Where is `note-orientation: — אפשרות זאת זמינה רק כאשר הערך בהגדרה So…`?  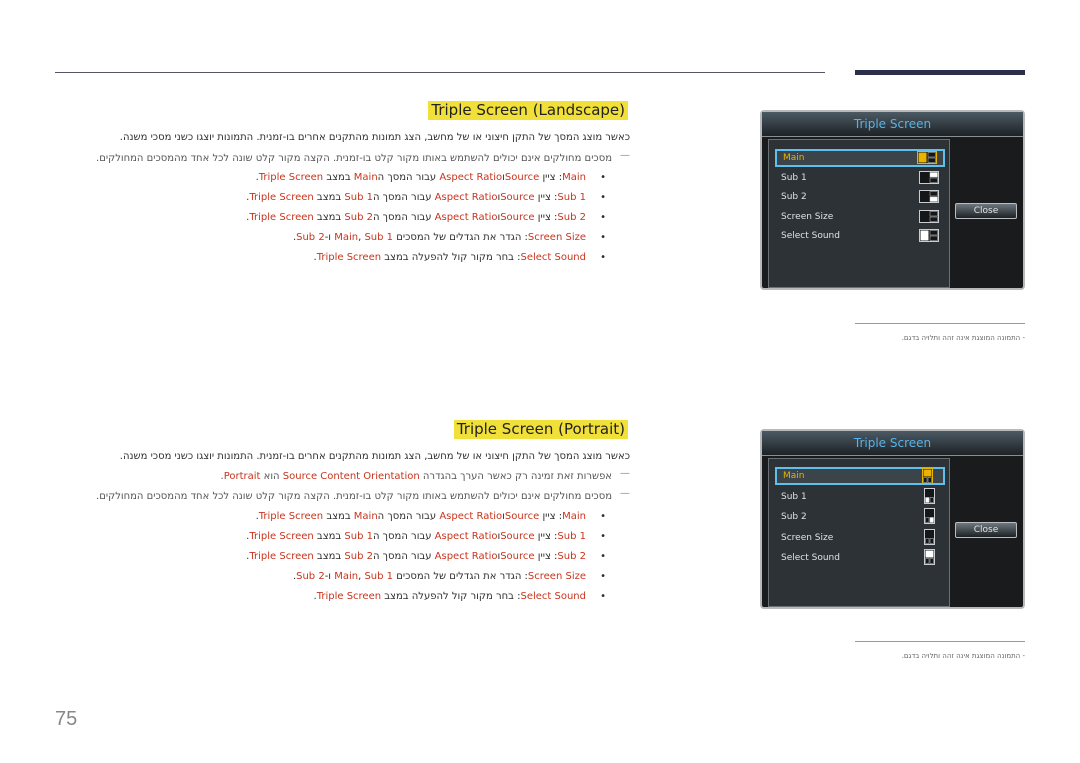 note-orientation: — אפשרות זאת זמינה רק כאשר הערך בהגדרה So… is located at coordinates (425, 475).